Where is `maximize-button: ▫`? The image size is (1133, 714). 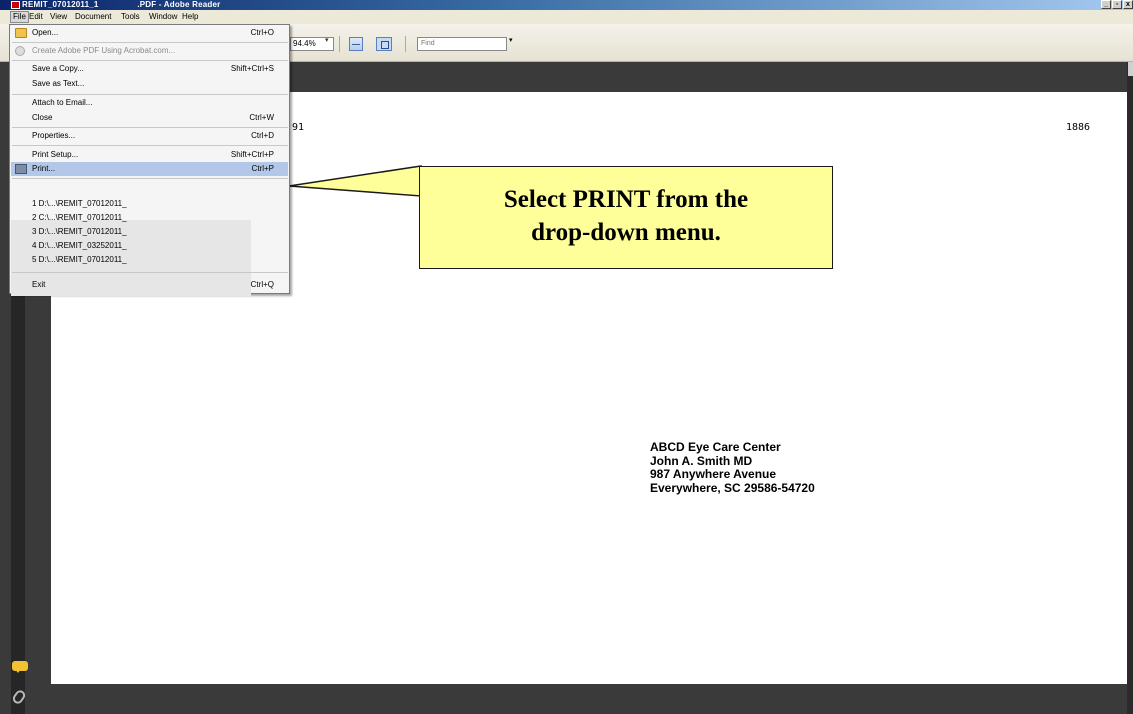
maximize-button: ▫ is located at coordinates (1117, 4).